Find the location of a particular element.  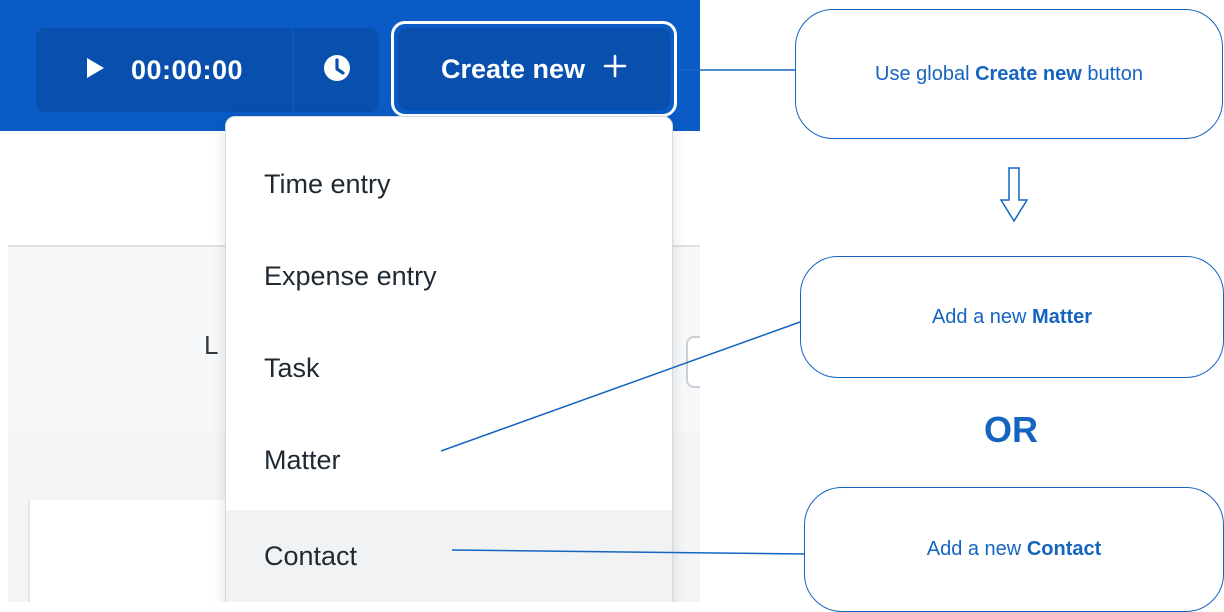

annotation-add-contact: Add a new Contact is located at coordinates (1014, 549).